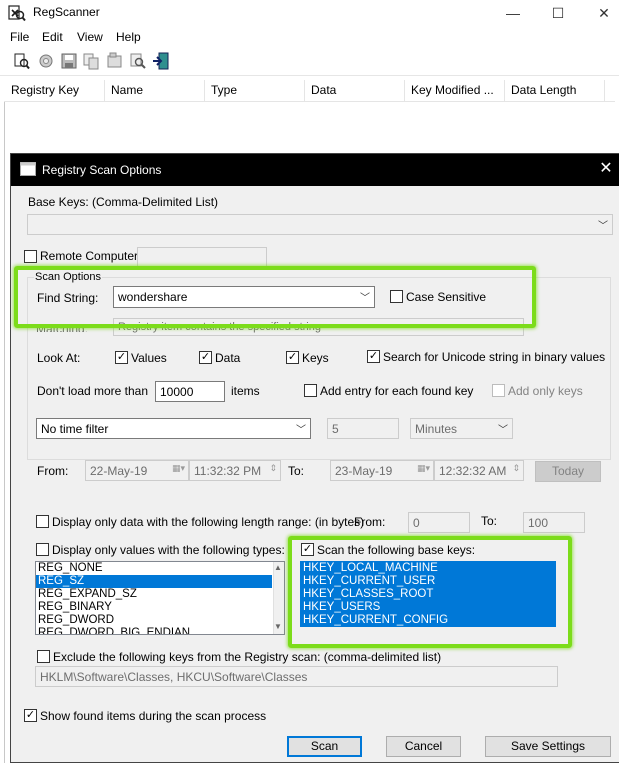 The image size is (619, 763). Describe the element at coordinates (363, 428) in the screenshot. I see `time-amount-input: 5` at that location.